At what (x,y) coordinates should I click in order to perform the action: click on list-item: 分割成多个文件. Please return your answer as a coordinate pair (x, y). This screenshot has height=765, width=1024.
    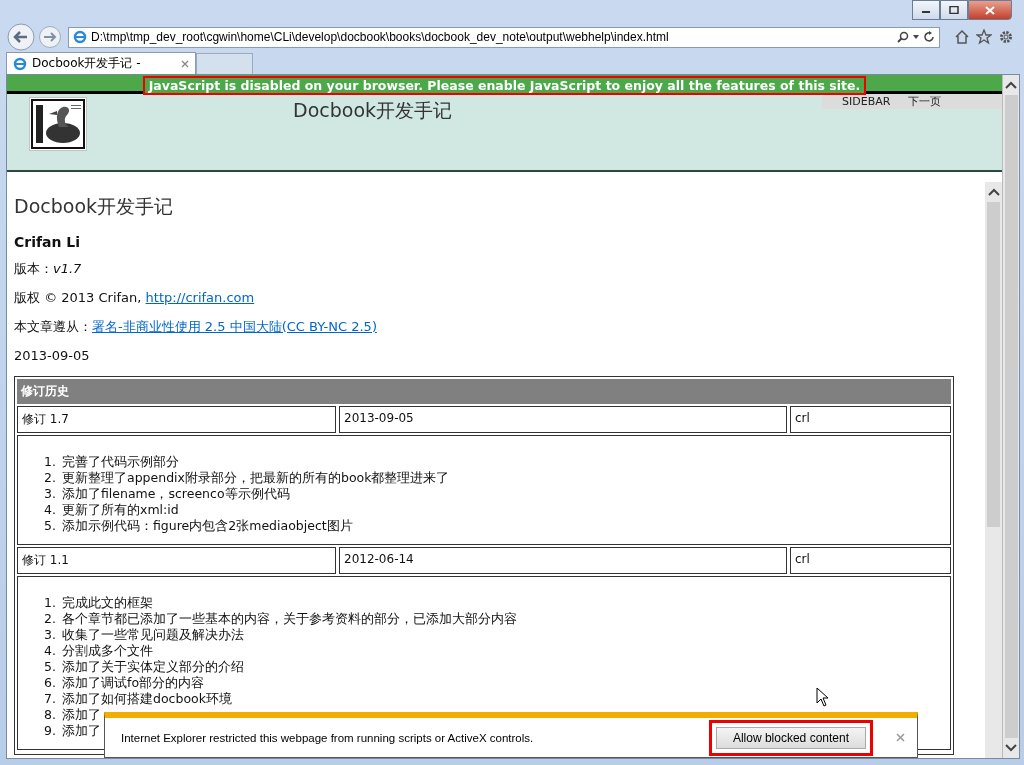
    Looking at the image, I should click on (107, 651).